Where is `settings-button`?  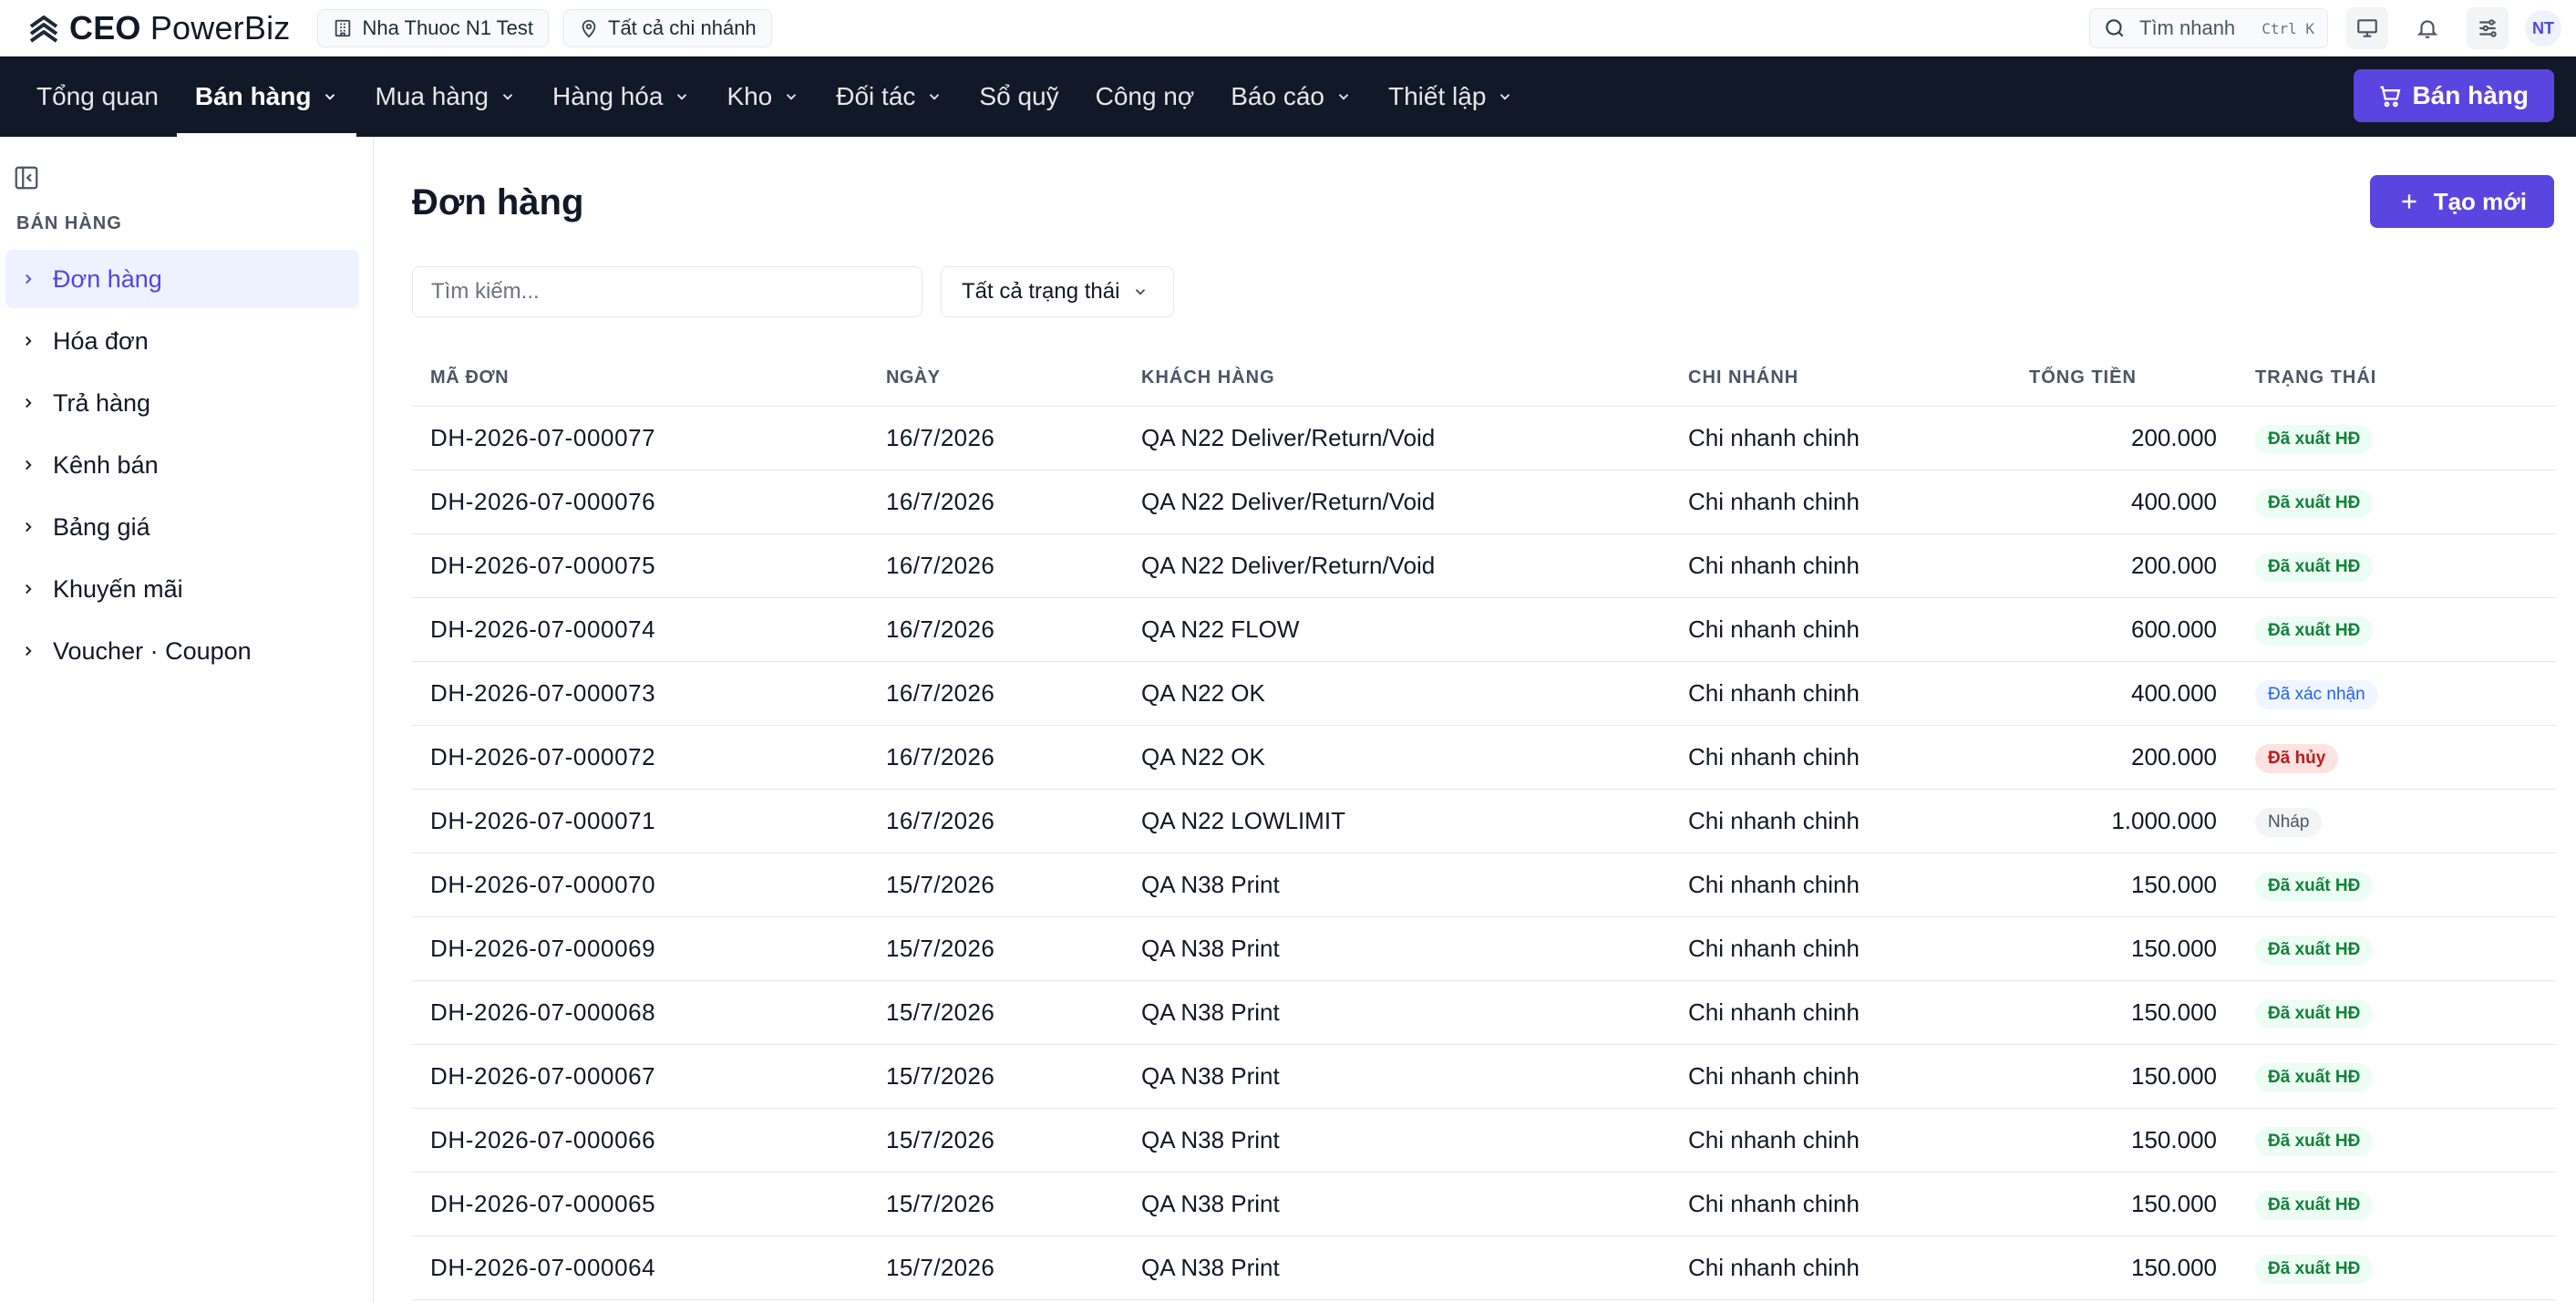
settings-button is located at coordinates (2488, 28).